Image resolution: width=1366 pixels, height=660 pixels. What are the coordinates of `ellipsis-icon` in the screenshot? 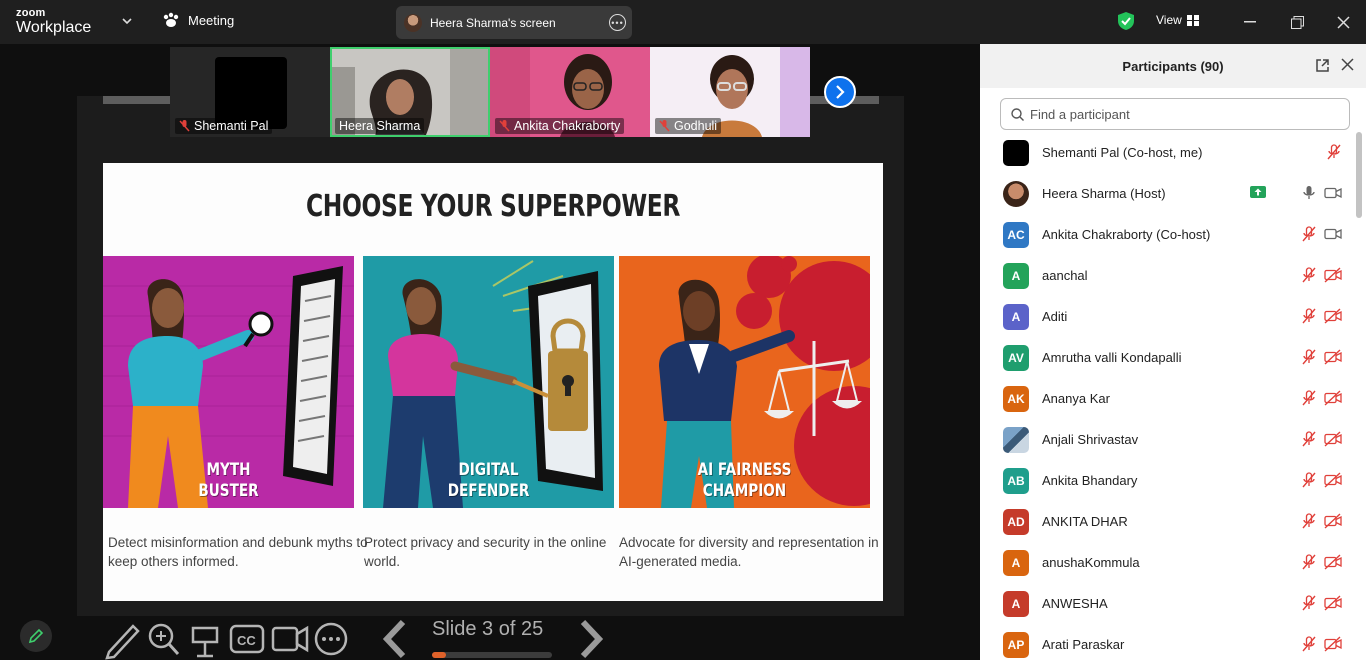 It's located at (331, 639).